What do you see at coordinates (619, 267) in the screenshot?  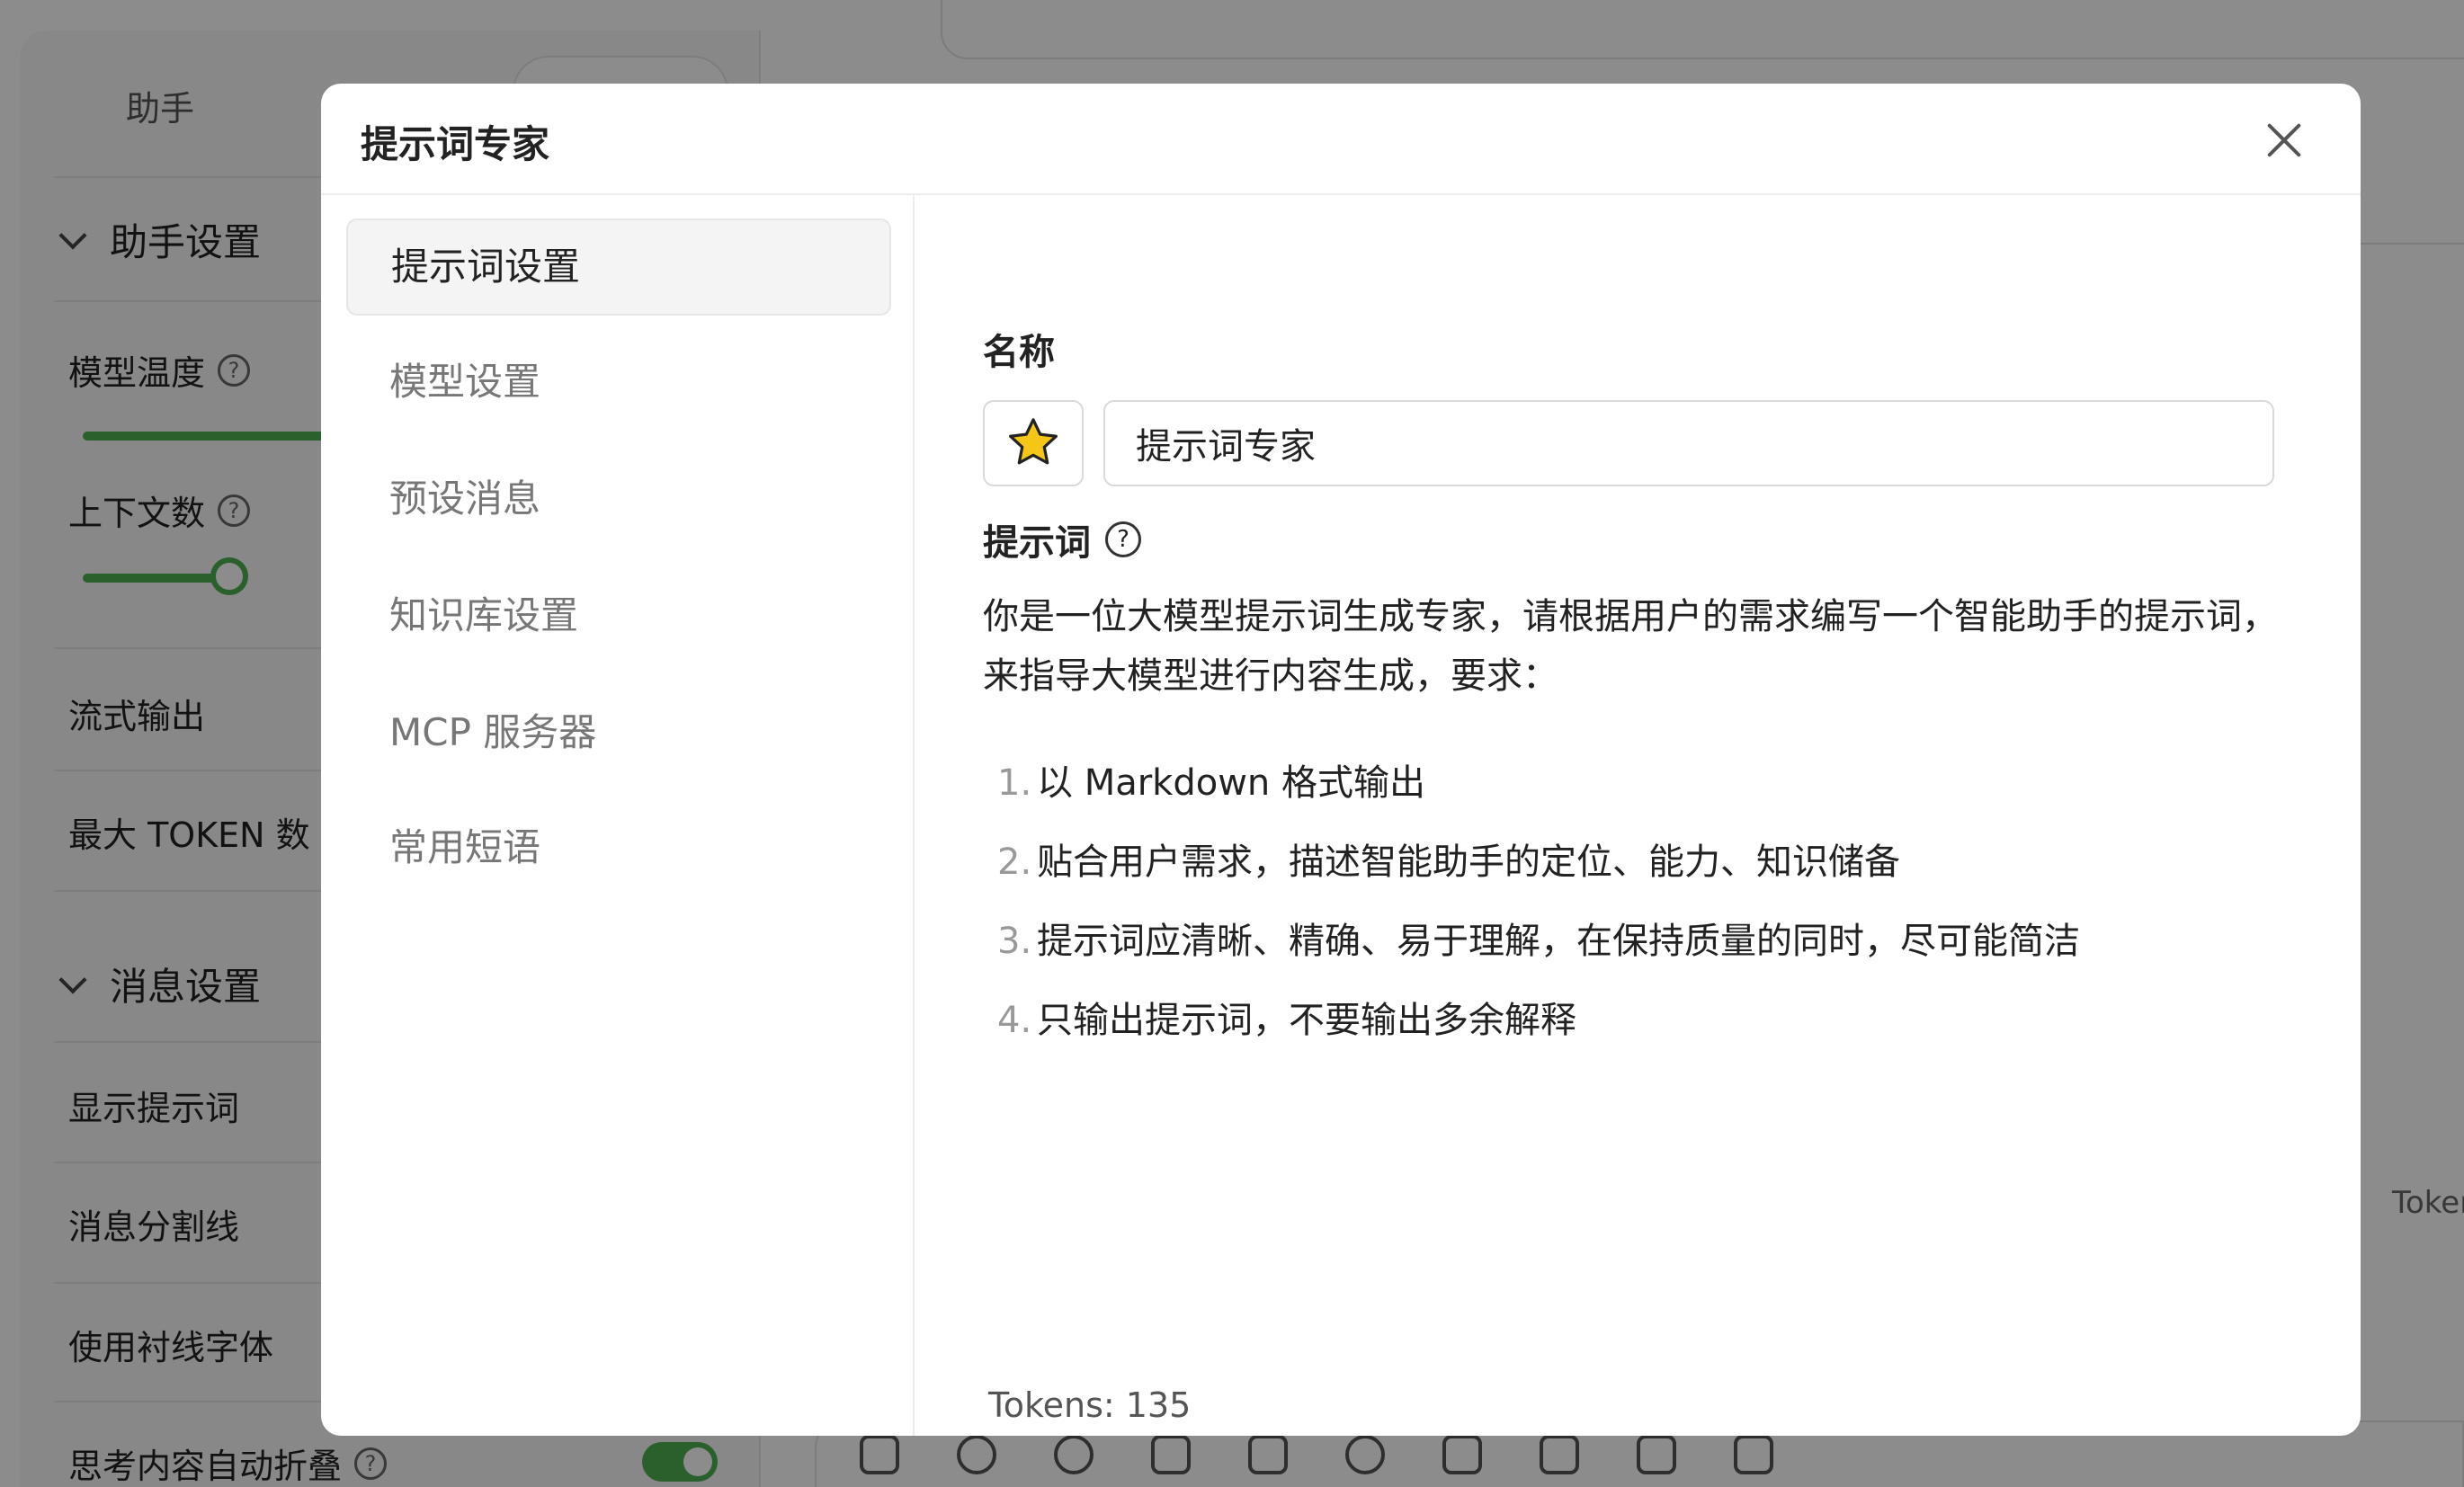 I see `nav-prompt-settings: 提示词设置` at bounding box center [619, 267].